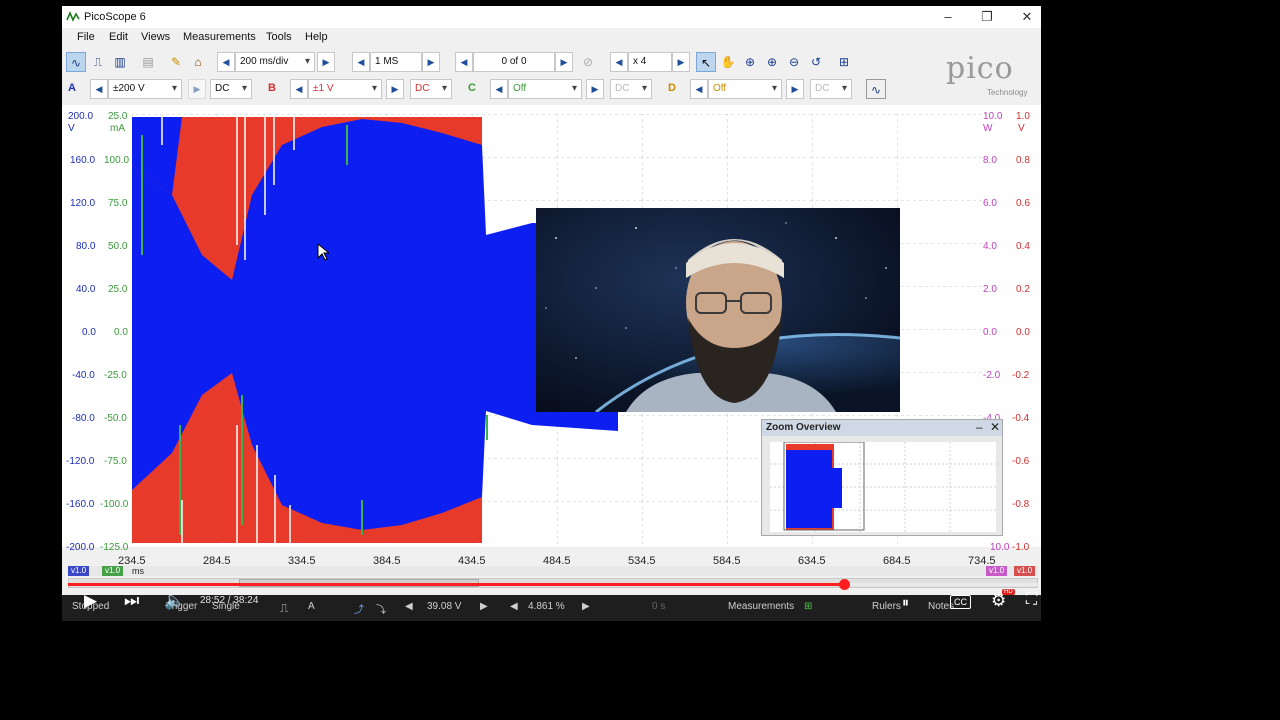 This screenshot has height=720, width=1280. What do you see at coordinates (545, 89) in the screenshot?
I see `channel-c-range: Off` at bounding box center [545, 89].